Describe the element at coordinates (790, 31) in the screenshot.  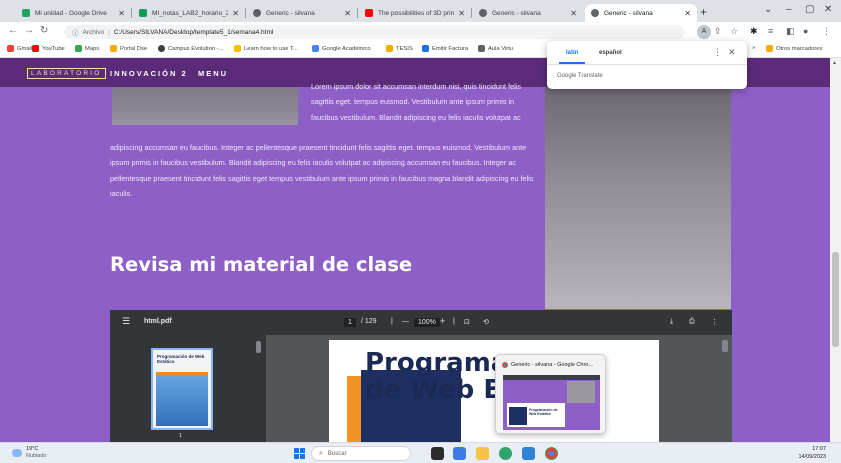
I see `side-panel-icon: ◧` at that location.